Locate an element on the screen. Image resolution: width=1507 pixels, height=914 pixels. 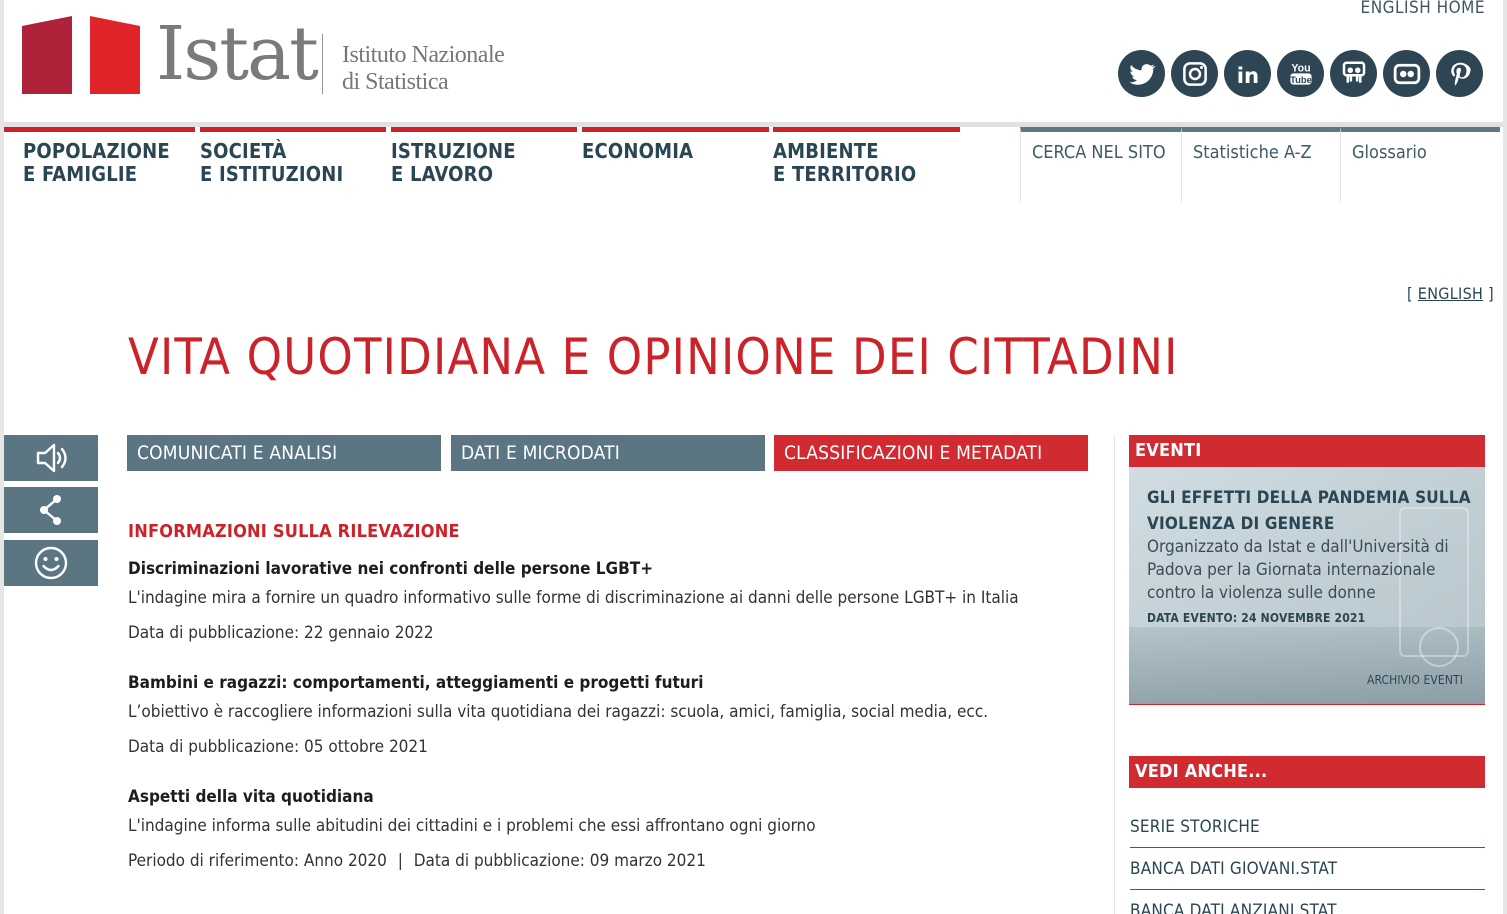
survey-publication-date: Data di pubblicazione: 05 ottobre 2021 is located at coordinates (278, 747).